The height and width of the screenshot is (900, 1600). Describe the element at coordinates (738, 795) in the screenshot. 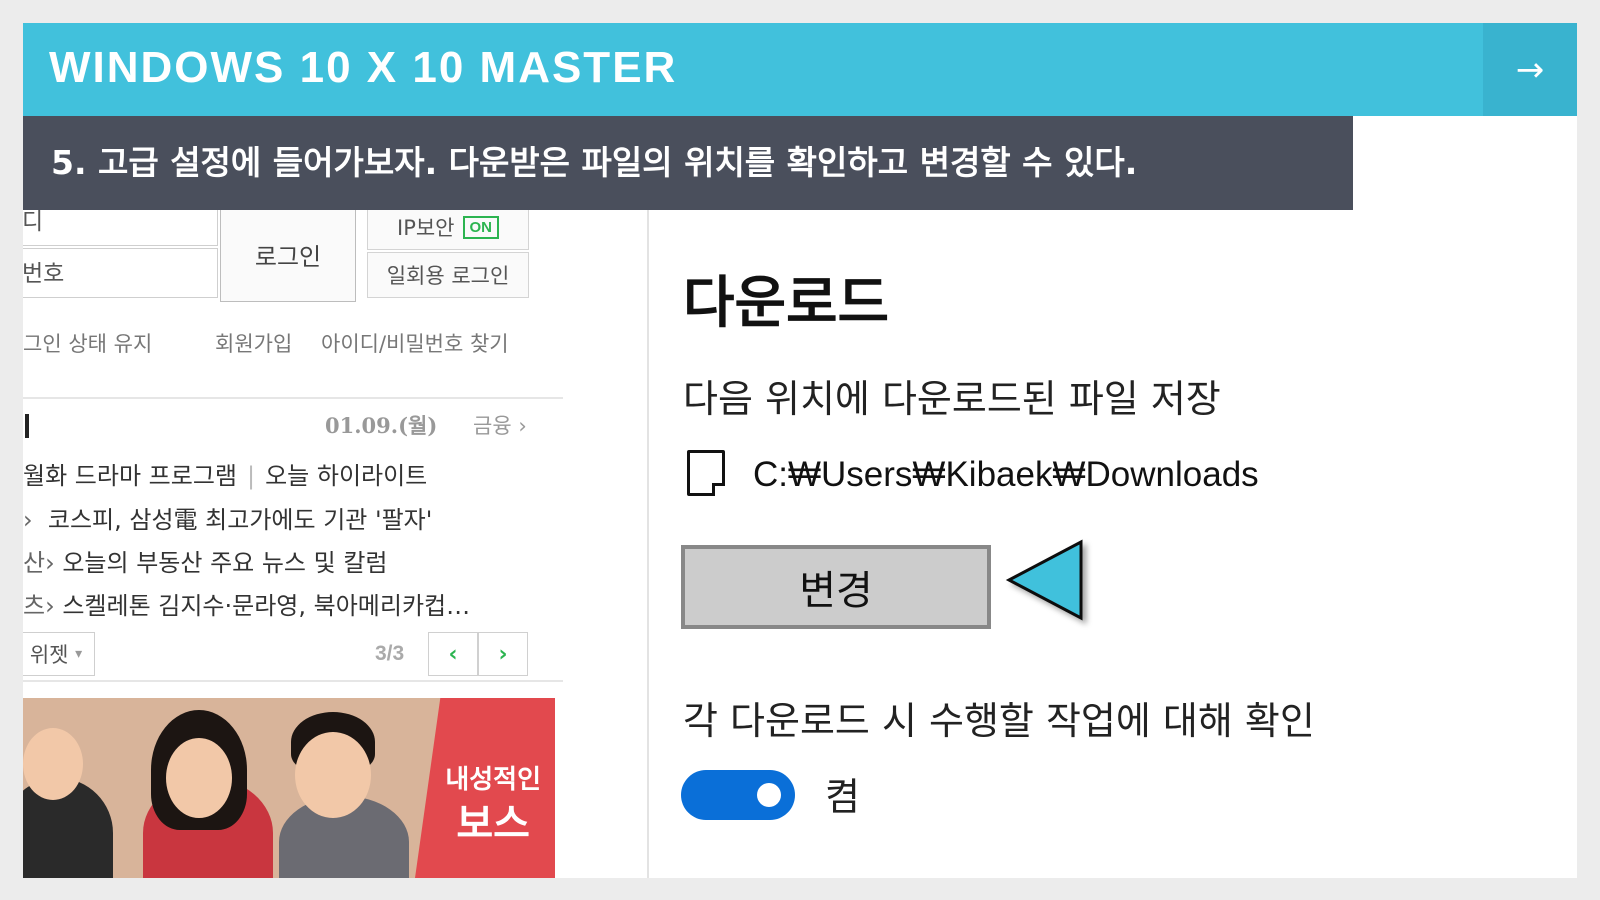

I see `ask-toggle-switch` at that location.